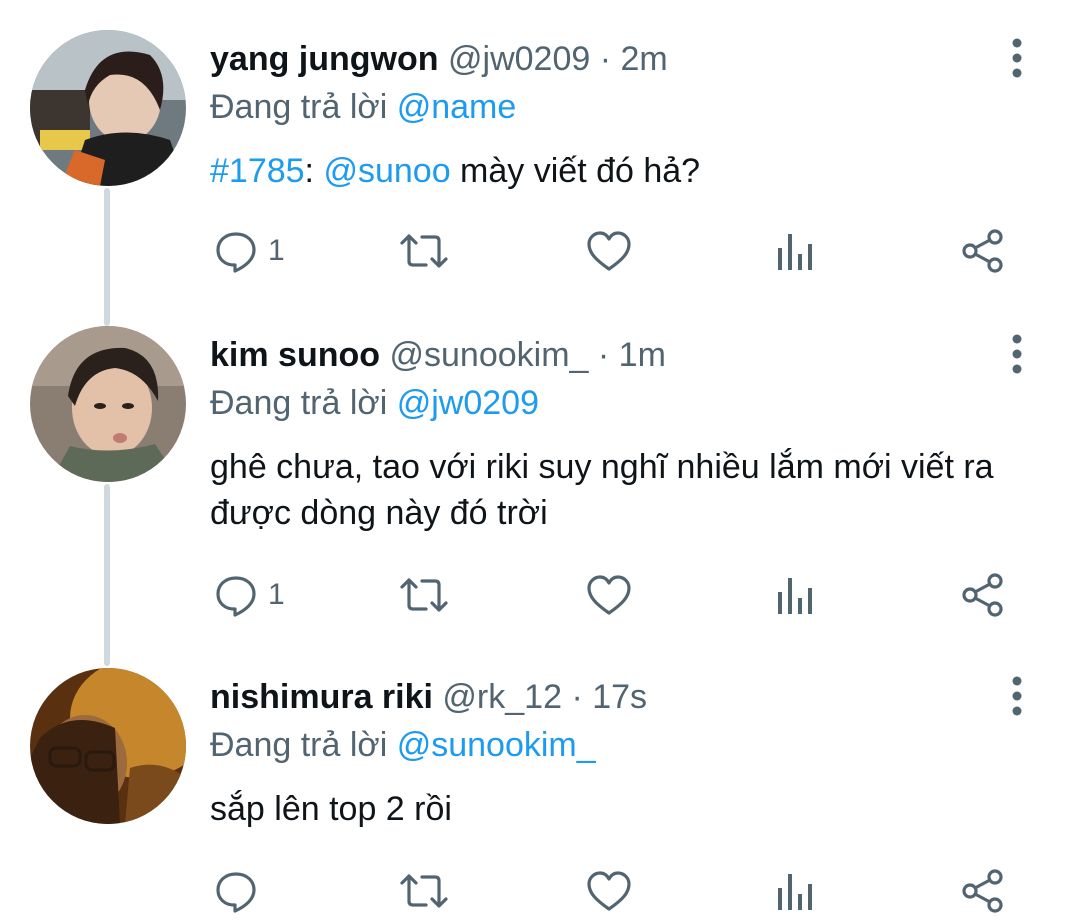 This screenshot has height=923, width=1080. What do you see at coordinates (468, 403) in the screenshot?
I see `replying-to-mention: @jw0209` at bounding box center [468, 403].